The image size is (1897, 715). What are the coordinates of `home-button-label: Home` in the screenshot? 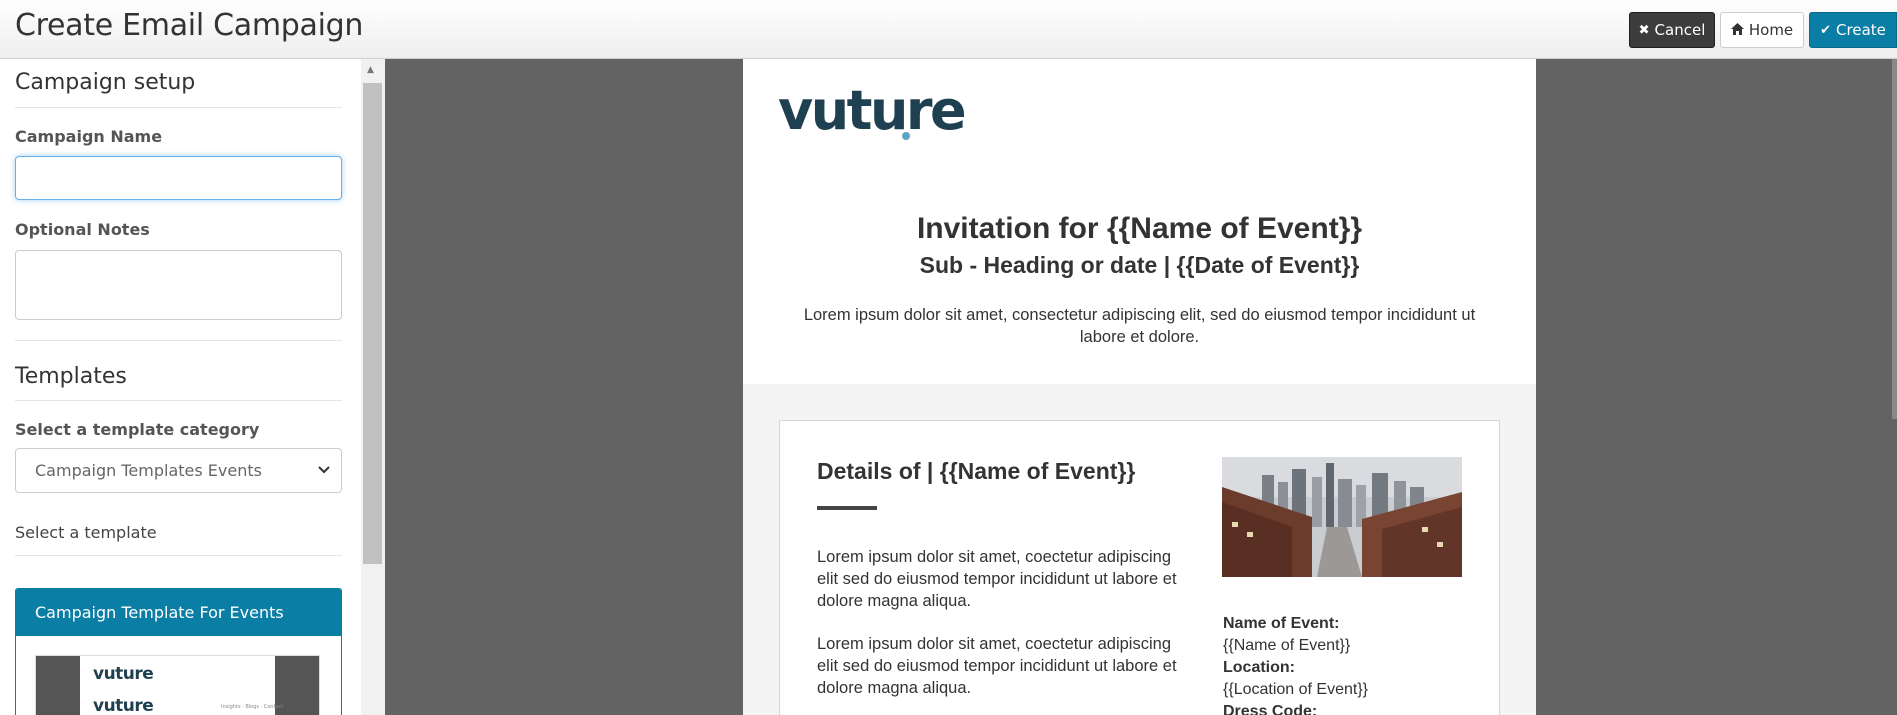 It's located at (1771, 30).